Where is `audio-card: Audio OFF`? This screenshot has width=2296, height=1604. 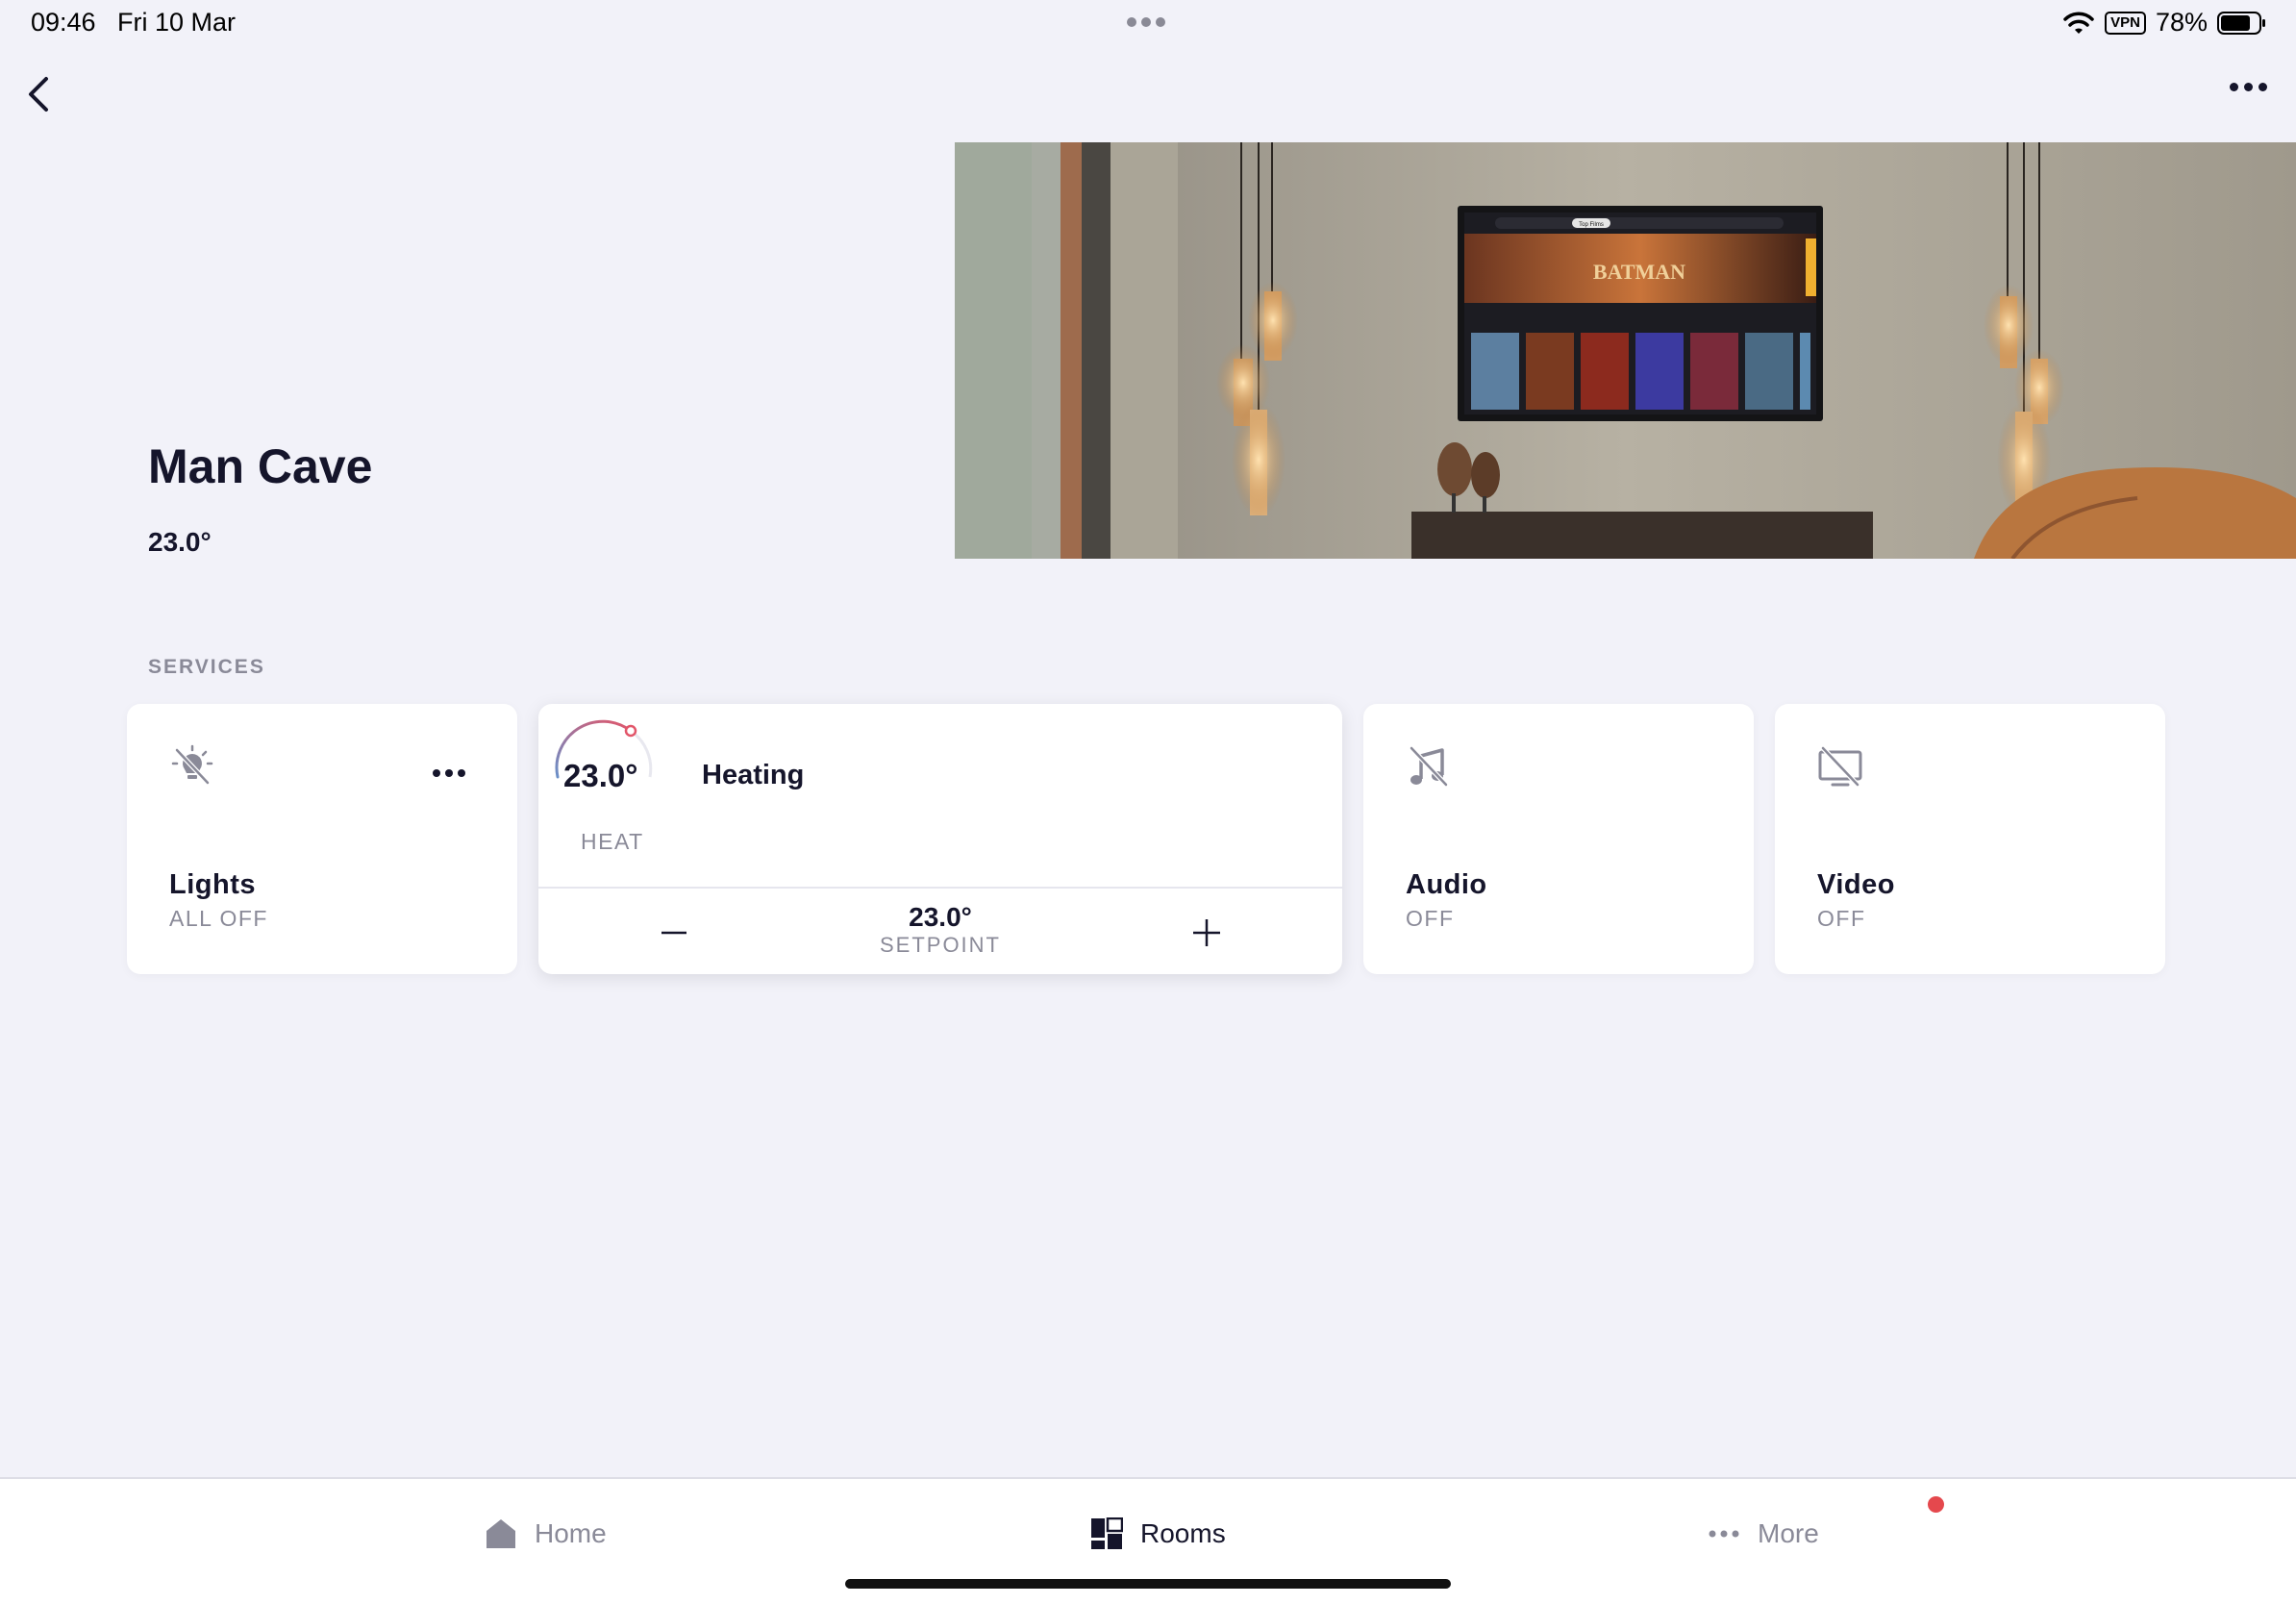 audio-card: Audio OFF is located at coordinates (1558, 839).